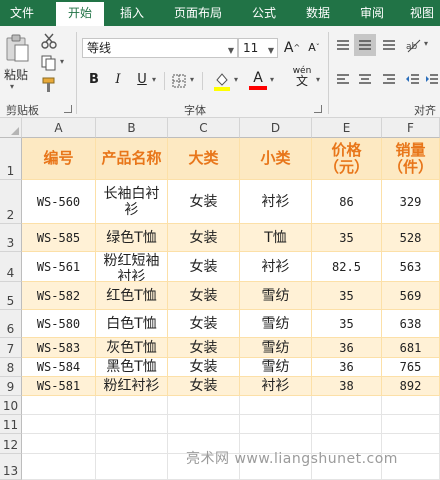  I want to click on tab-file: 文件, so click(22, 13).